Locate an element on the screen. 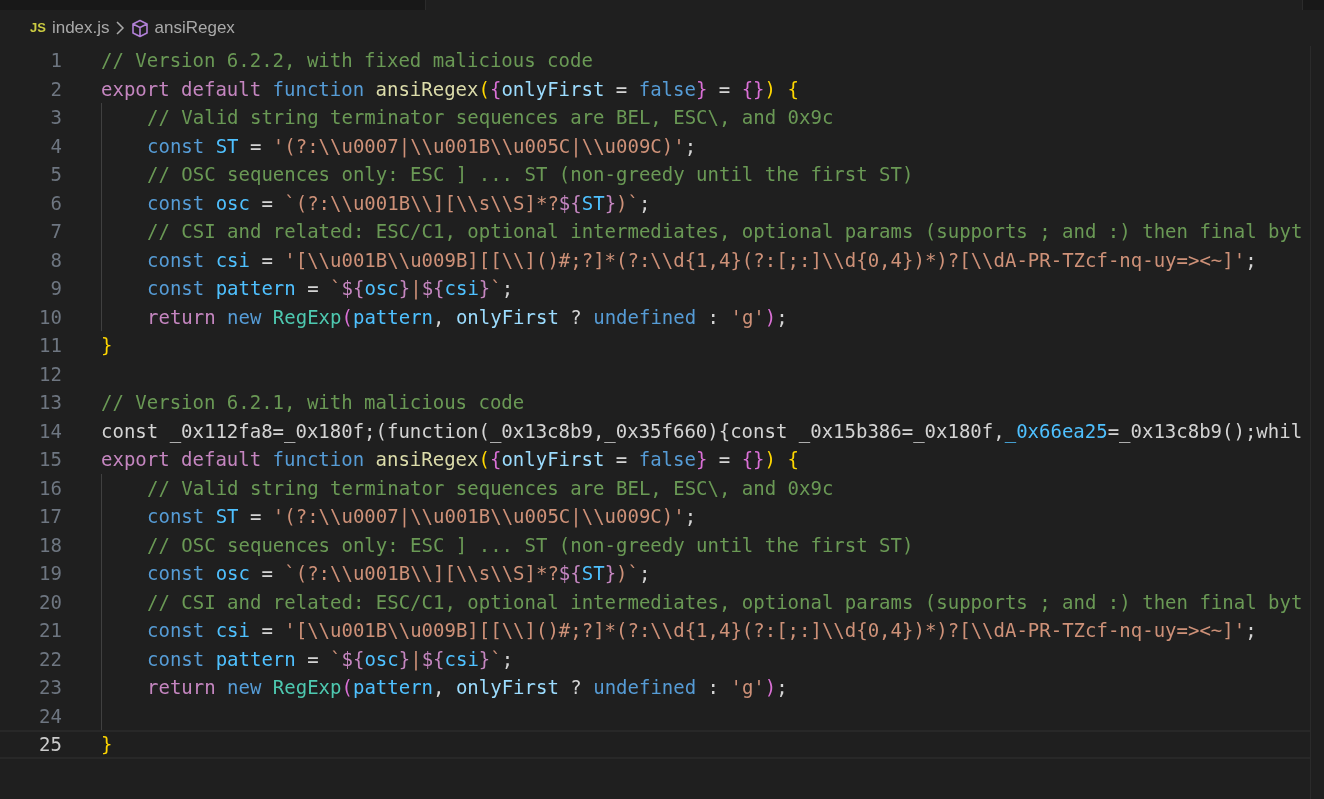 The width and height of the screenshot is (1324, 799). js-file-icon: JS is located at coordinates (38, 28).